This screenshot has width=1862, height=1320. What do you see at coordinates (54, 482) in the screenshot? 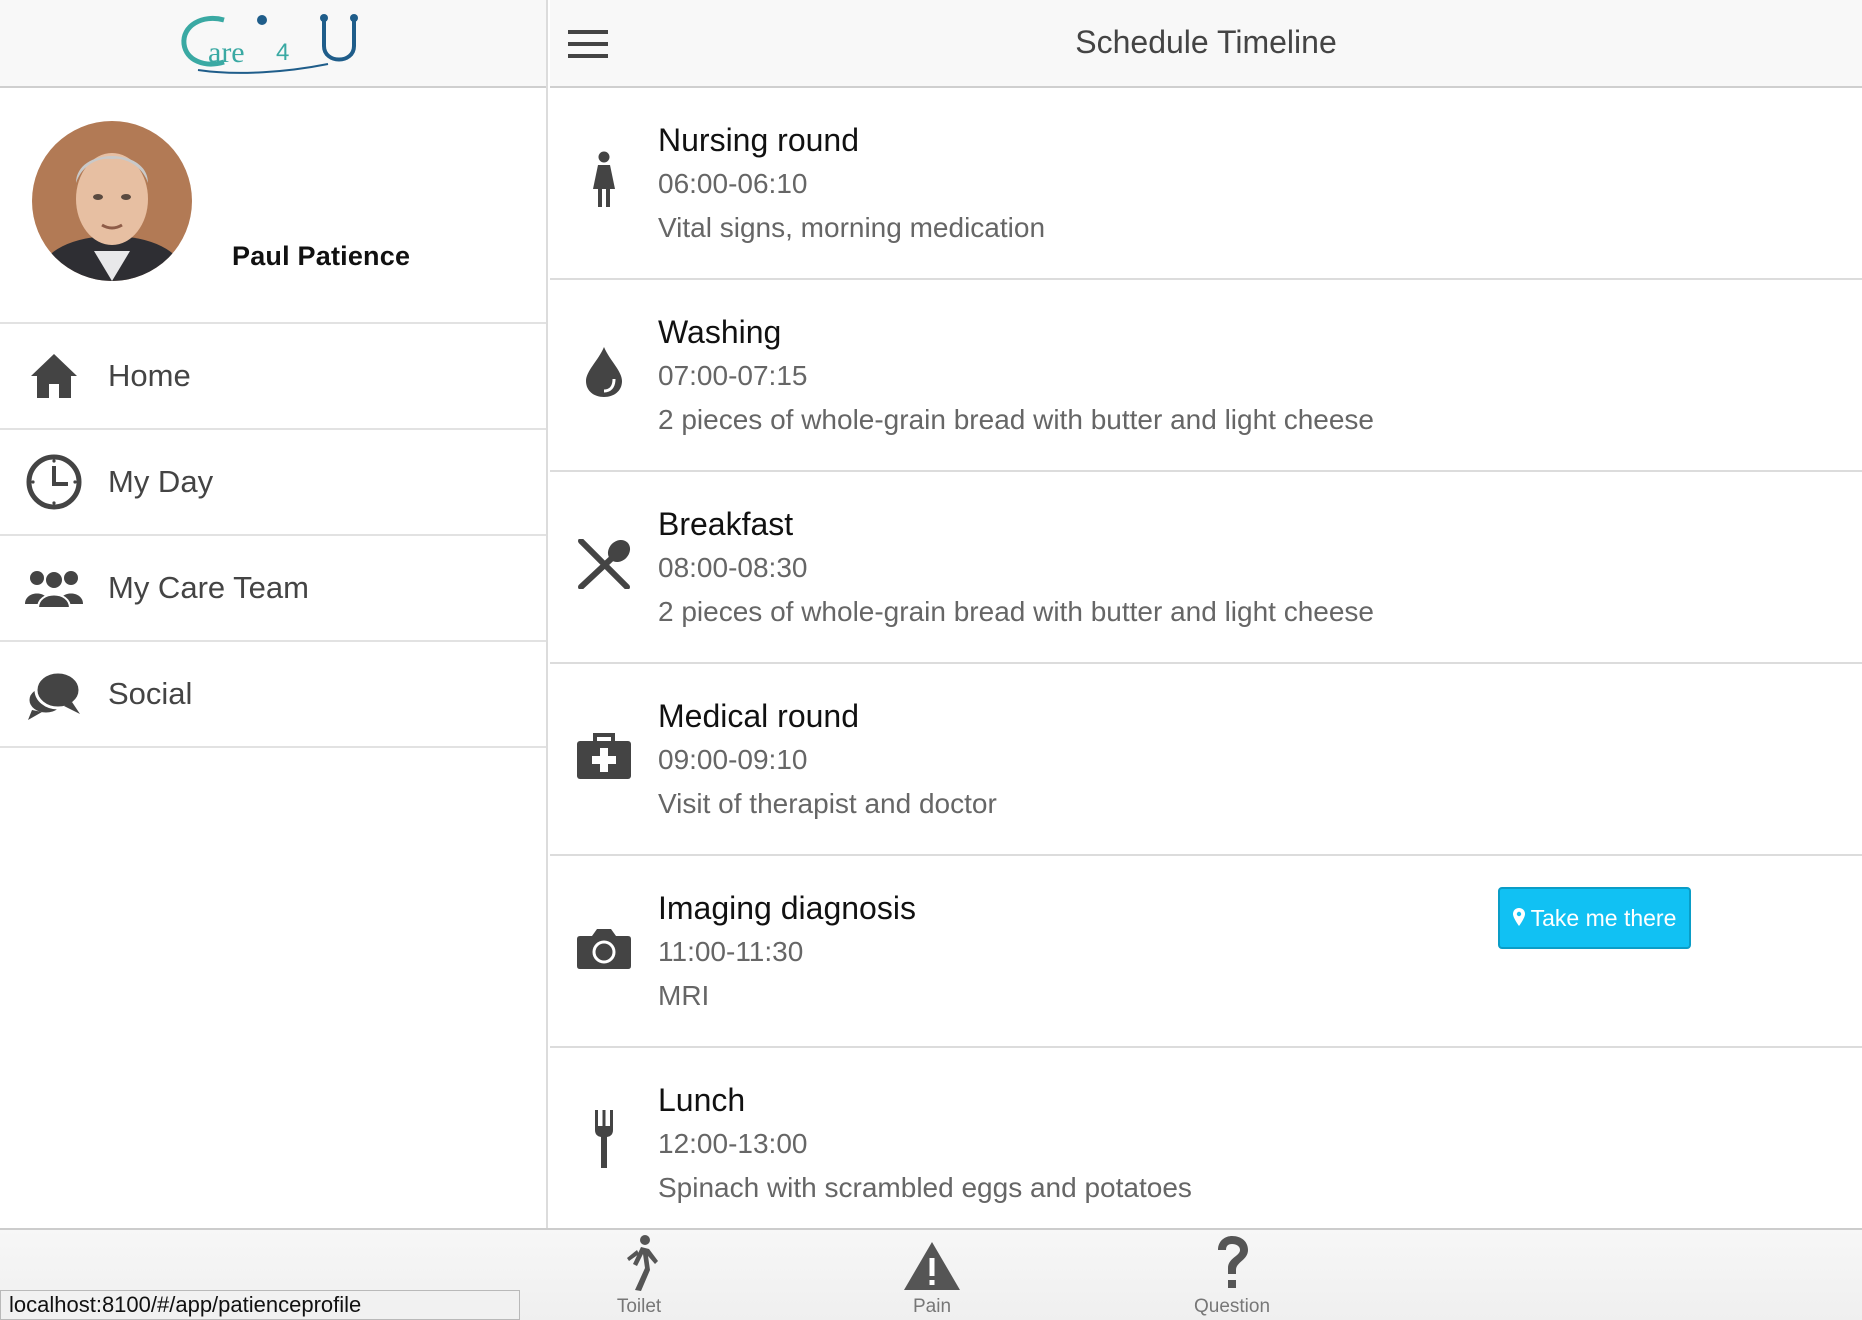
I see `clock-icon` at bounding box center [54, 482].